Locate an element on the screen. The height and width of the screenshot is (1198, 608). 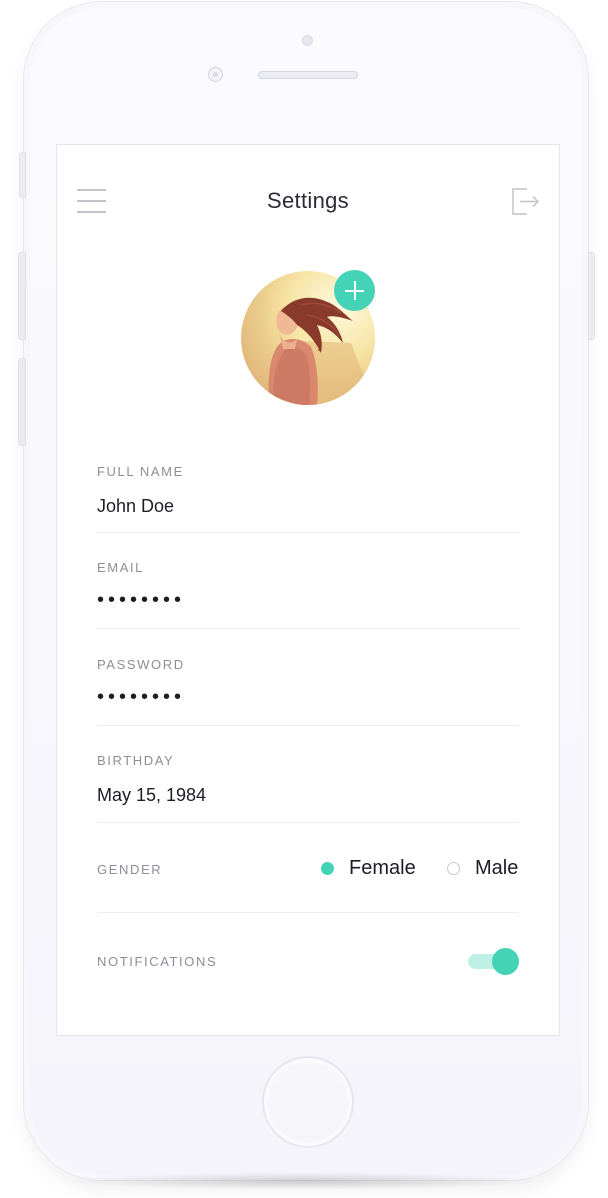
side-button-volume-up is located at coordinates (22, 296).